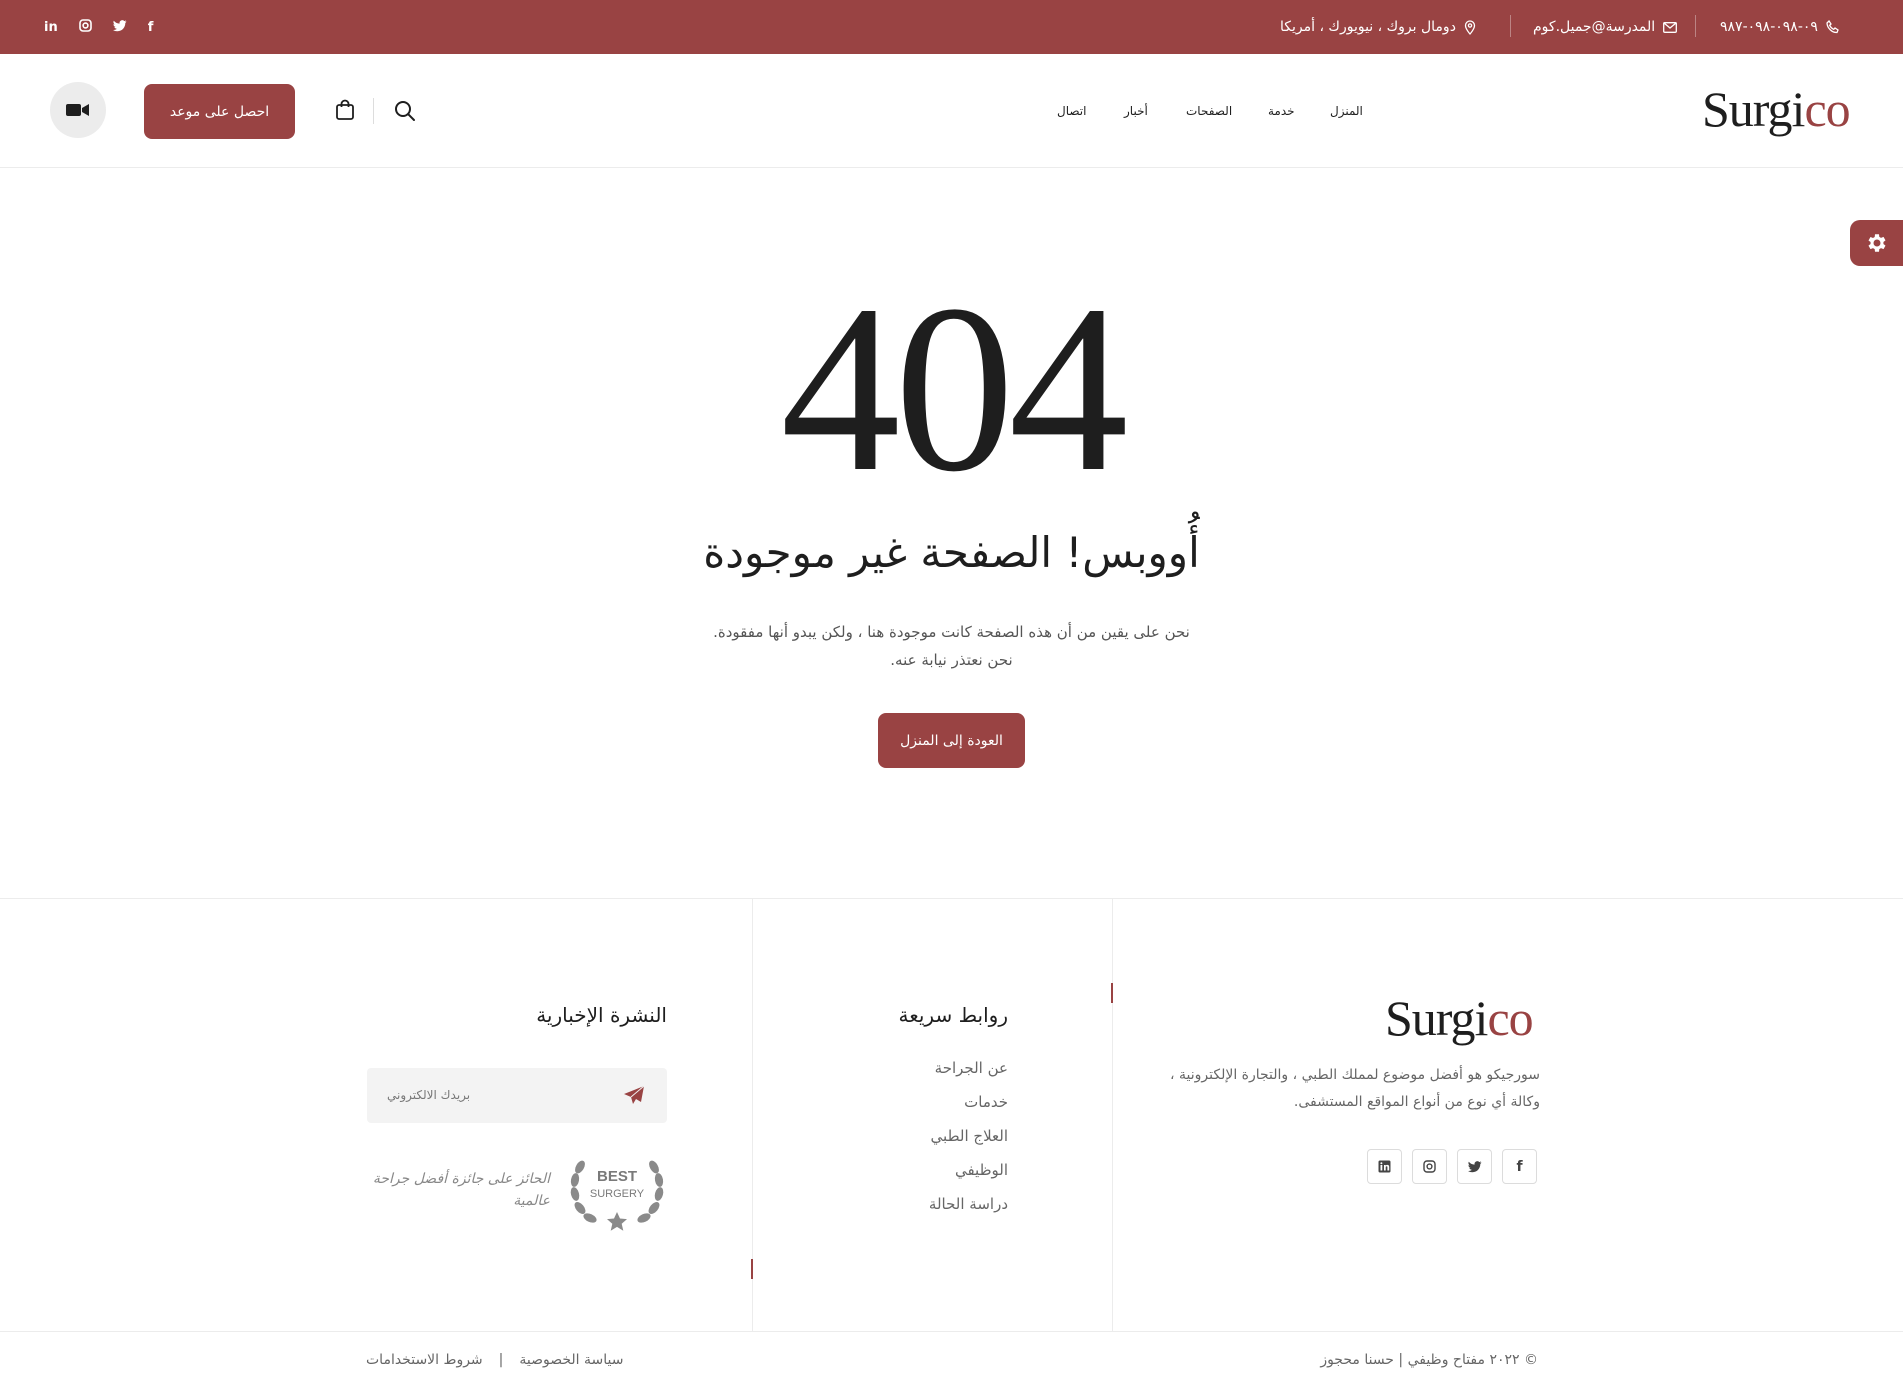  I want to click on copyright-text: © ٢٠٢٢ مفتاح وظيفي | حسنا محجوز, so click(1429, 1360).